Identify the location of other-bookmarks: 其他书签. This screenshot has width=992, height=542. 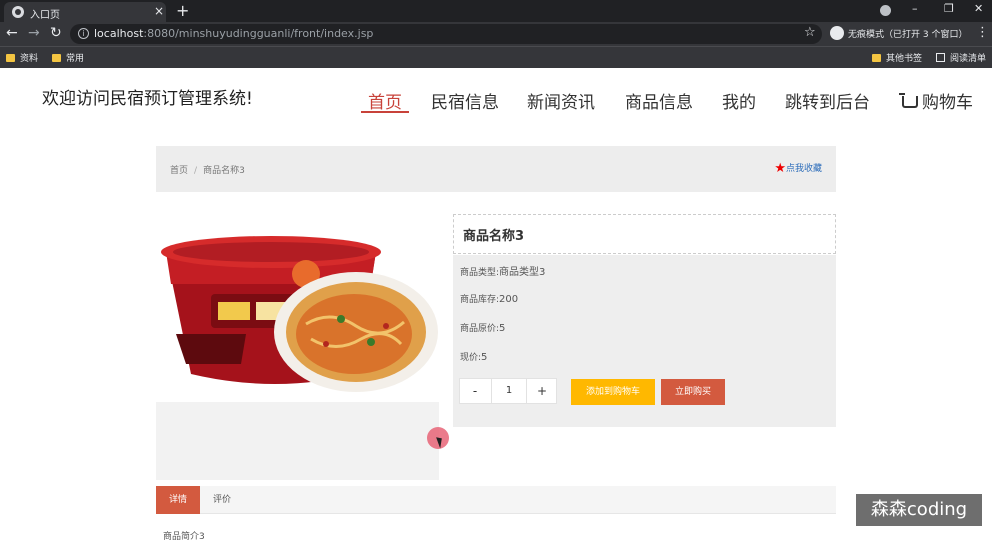
(897, 57).